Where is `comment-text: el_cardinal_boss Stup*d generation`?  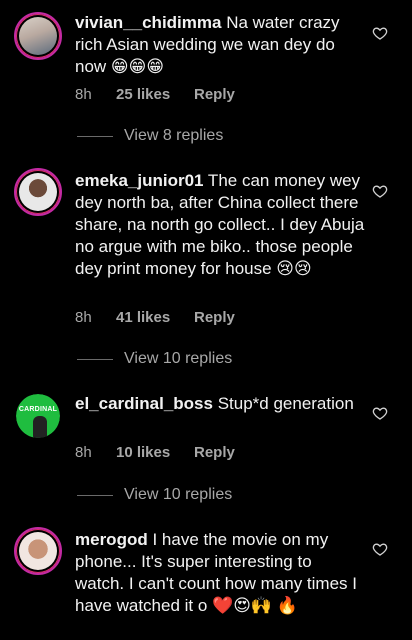 comment-text: el_cardinal_boss Stup*d generation is located at coordinates (220, 404).